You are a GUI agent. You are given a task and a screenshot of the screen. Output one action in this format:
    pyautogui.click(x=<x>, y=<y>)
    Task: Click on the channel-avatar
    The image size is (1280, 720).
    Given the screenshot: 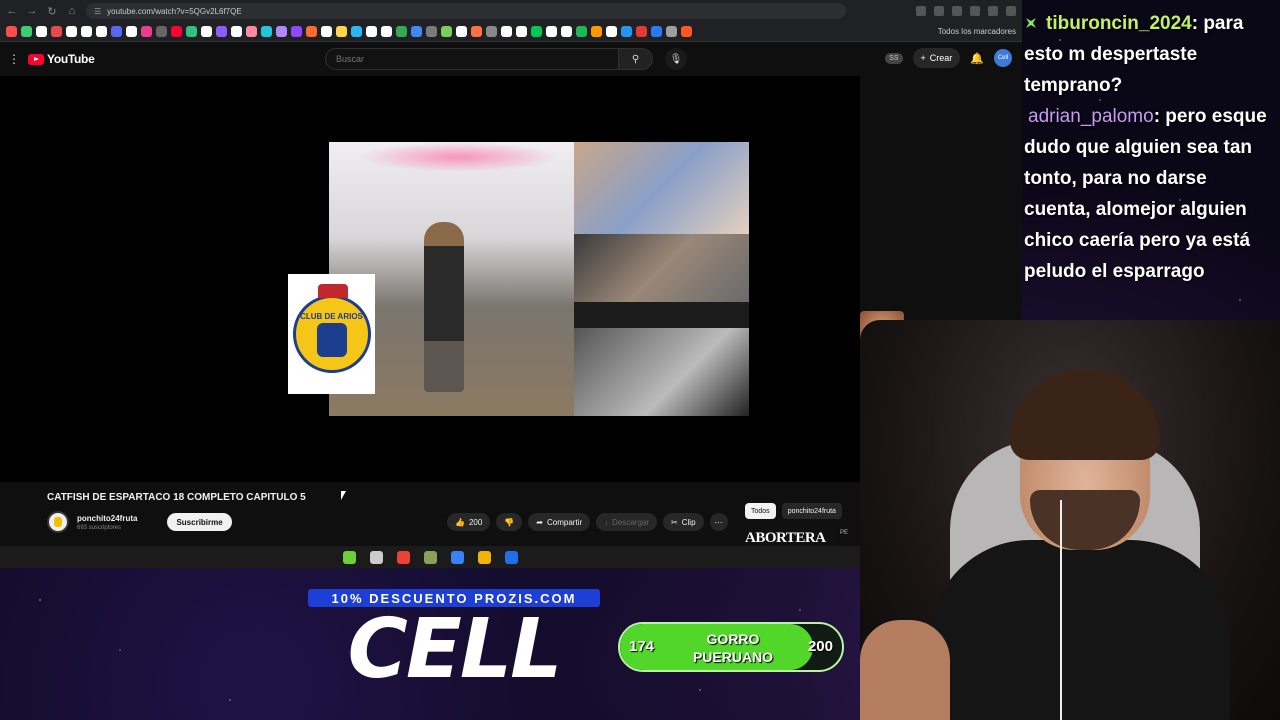 What is the action you would take?
    pyautogui.click(x=58, y=522)
    